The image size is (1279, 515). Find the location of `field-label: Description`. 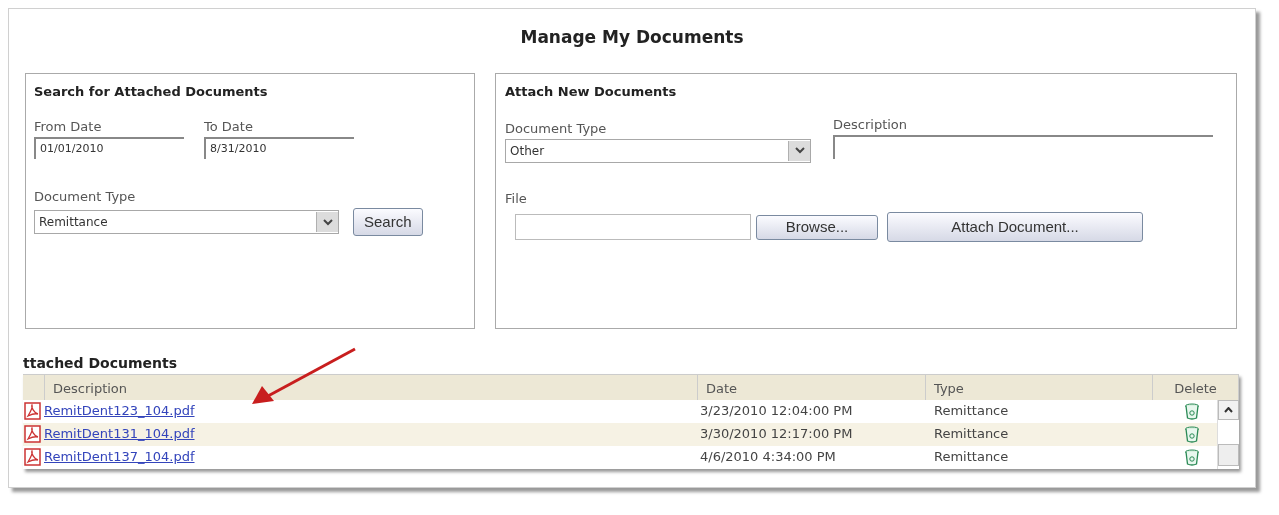

field-label: Description is located at coordinates (871, 125).